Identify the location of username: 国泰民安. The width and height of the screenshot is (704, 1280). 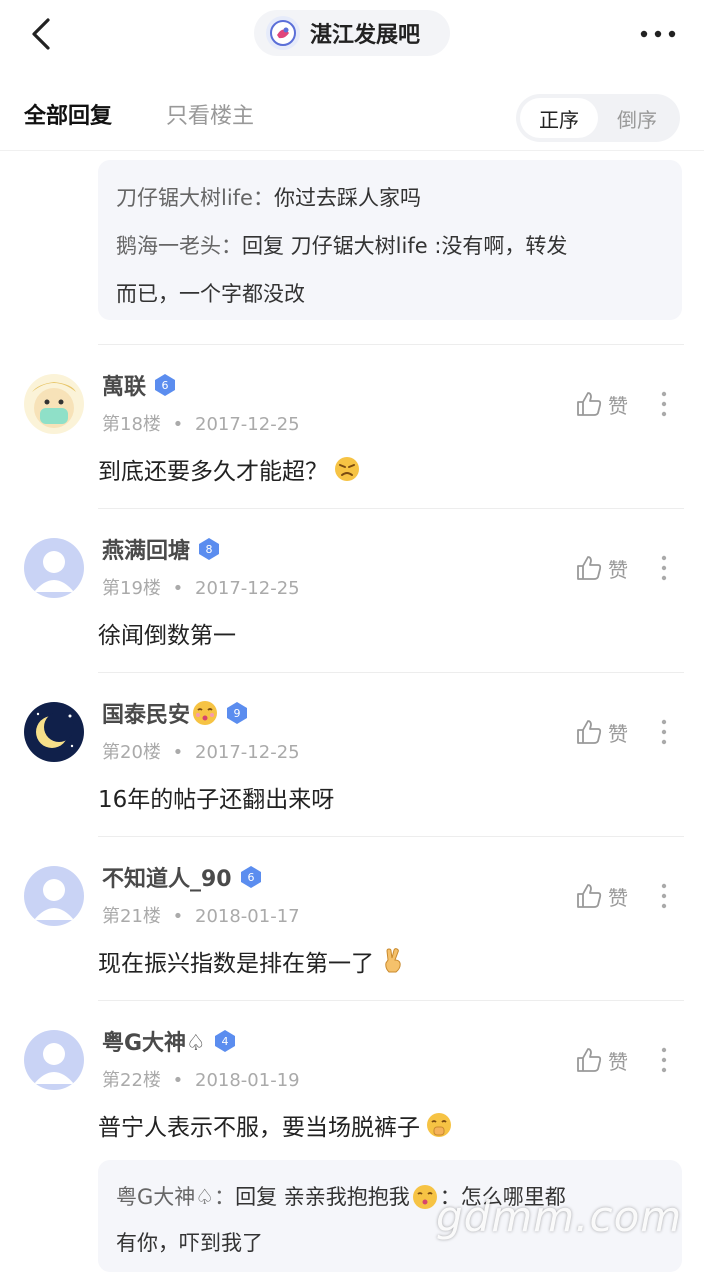
(146, 713).